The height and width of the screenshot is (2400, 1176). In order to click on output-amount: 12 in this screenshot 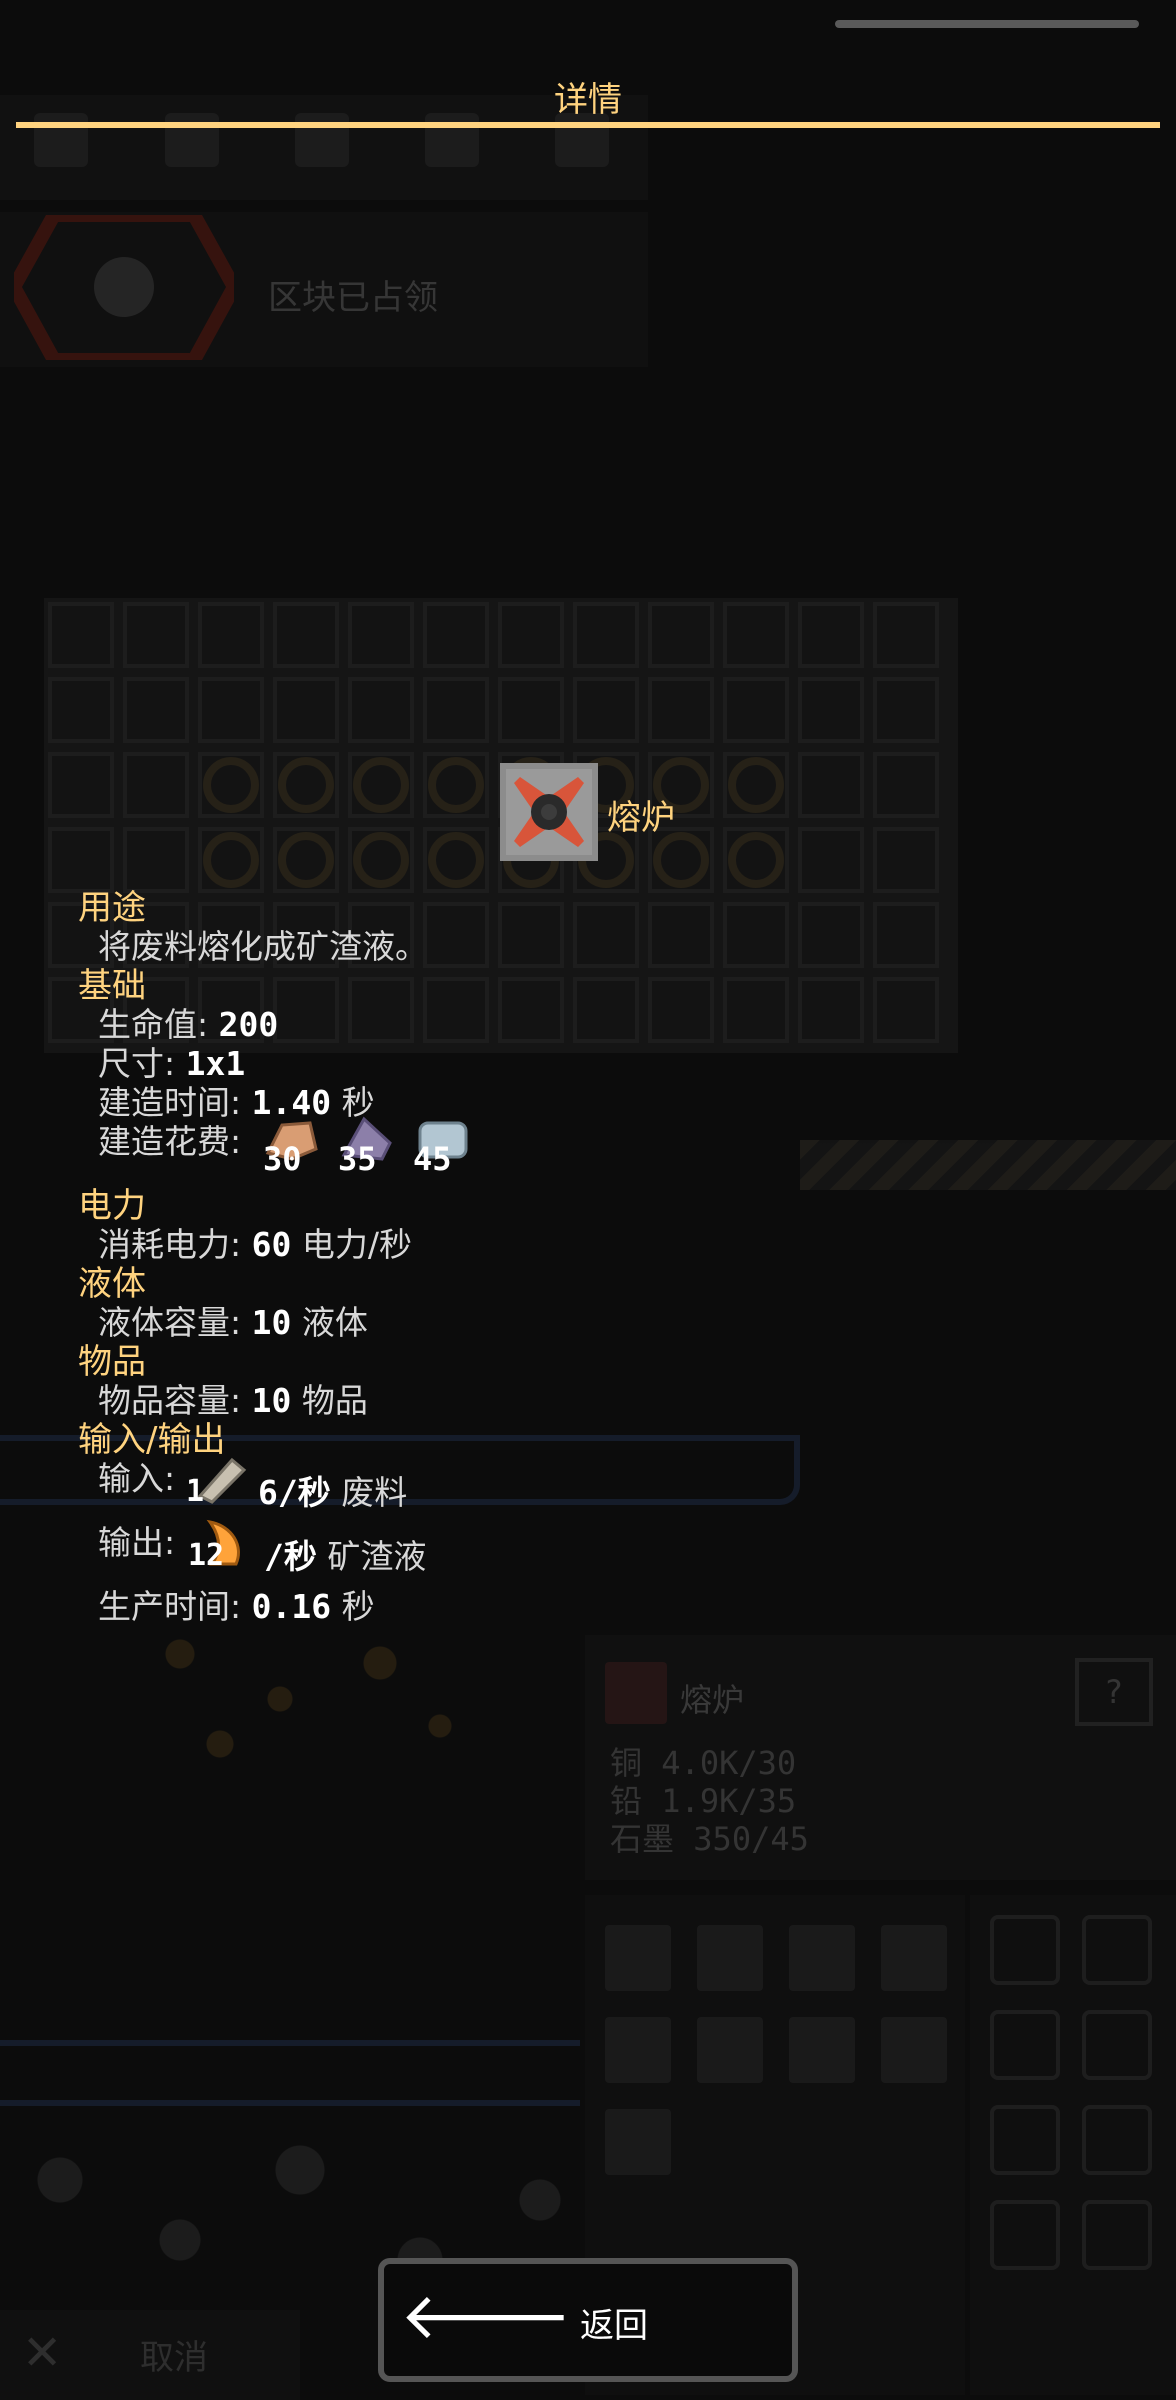, I will do `click(206, 1555)`.